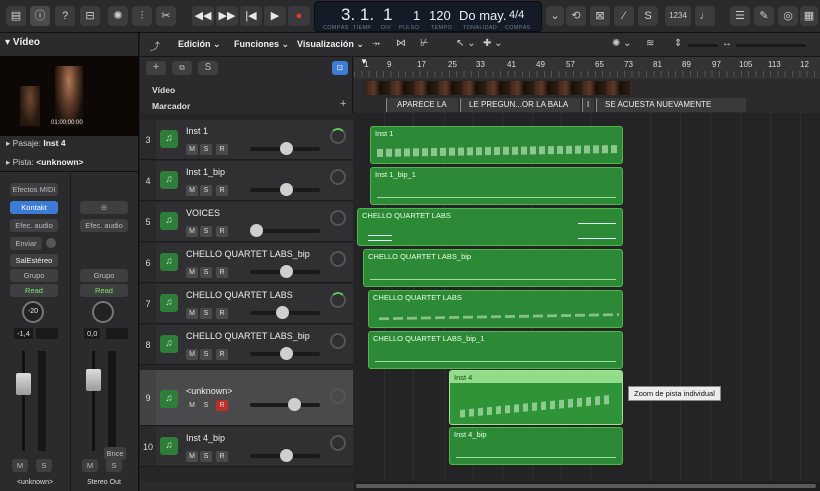  What do you see at coordinates (376, 43) in the screenshot?
I see `catch-icon: ⤞` at bounding box center [376, 43].